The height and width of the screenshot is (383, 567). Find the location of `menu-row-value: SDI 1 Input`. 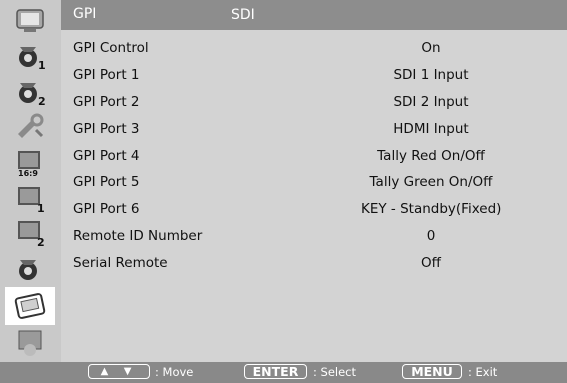

menu-row-value: SDI 1 Input is located at coordinates (431, 75).